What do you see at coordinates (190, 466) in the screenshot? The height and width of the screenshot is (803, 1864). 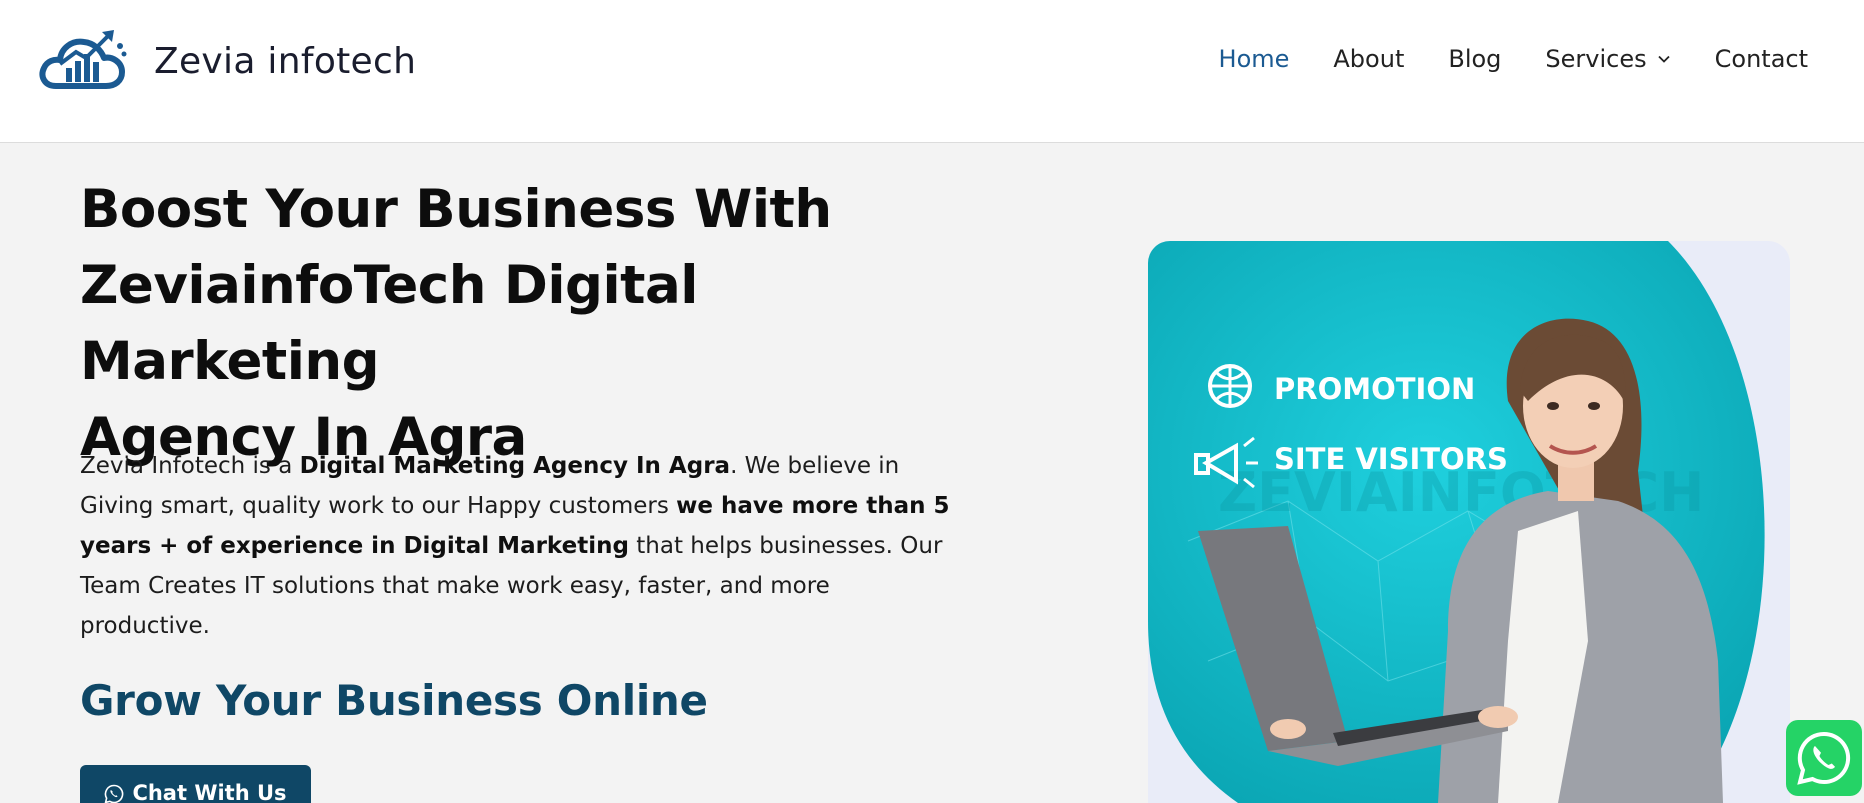 I see `description-text-1: Zevia Infotech is a` at bounding box center [190, 466].